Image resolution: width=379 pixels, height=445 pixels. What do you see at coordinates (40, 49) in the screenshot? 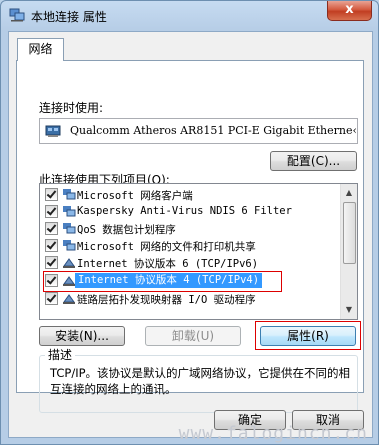
I see `tab-network: 网络` at bounding box center [40, 49].